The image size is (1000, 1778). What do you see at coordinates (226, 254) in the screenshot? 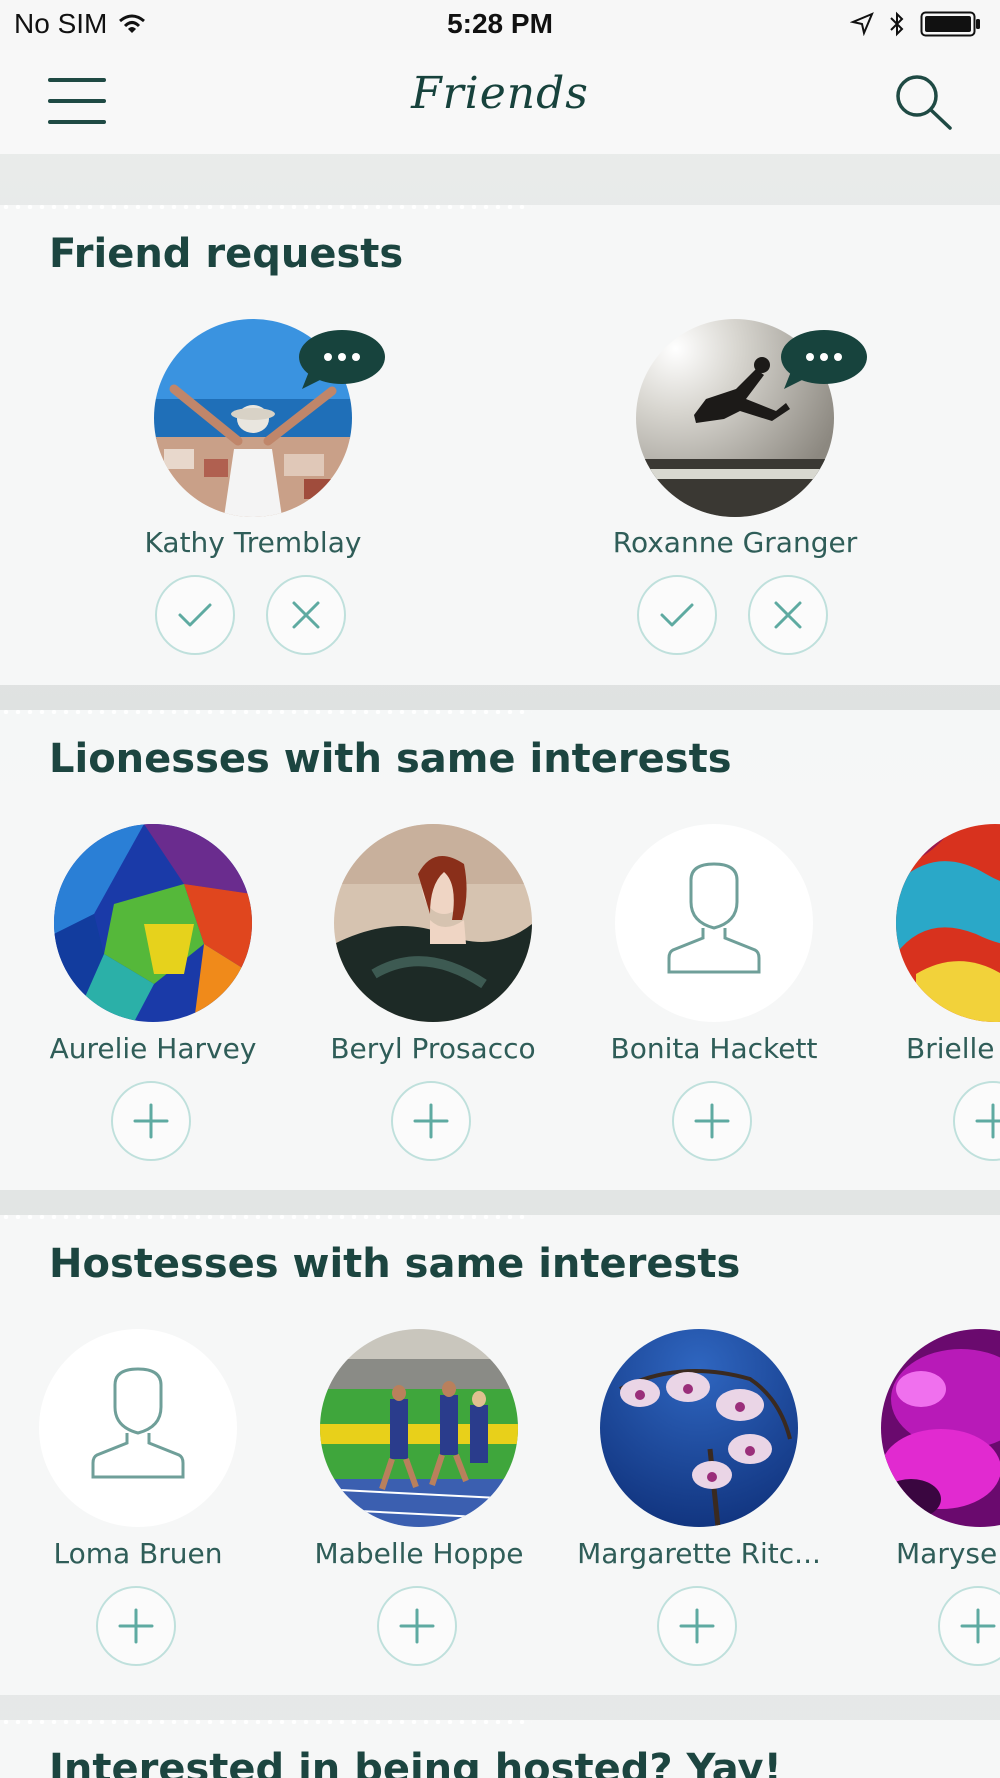
I see `section-title: Friend requests` at bounding box center [226, 254].